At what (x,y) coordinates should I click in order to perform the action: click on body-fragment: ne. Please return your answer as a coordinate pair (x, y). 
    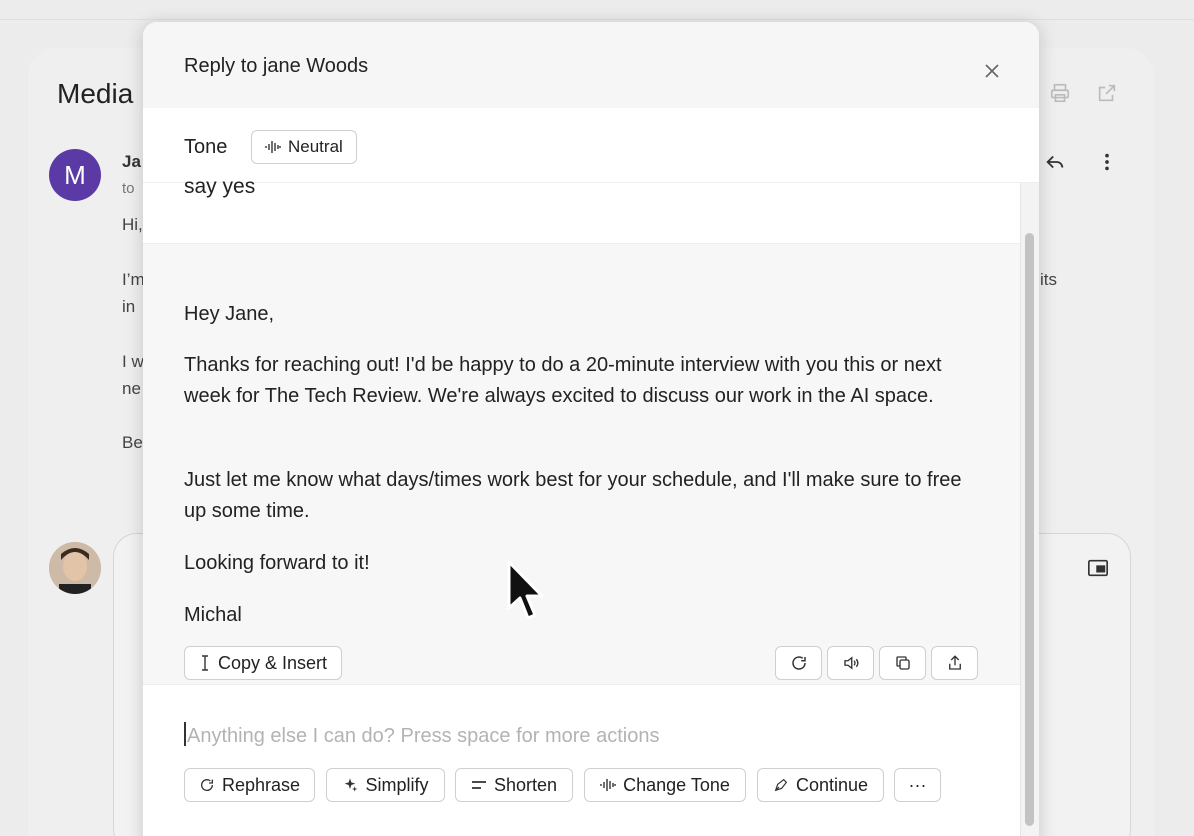
    Looking at the image, I should click on (131, 388).